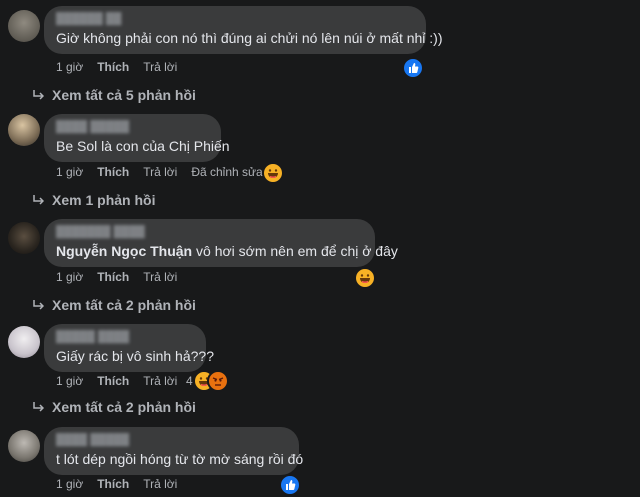 Image resolution: width=640 pixels, height=497 pixels. I want to click on comment-text-body: vô hơi sớm nên em để chị ở đây, so click(295, 251).